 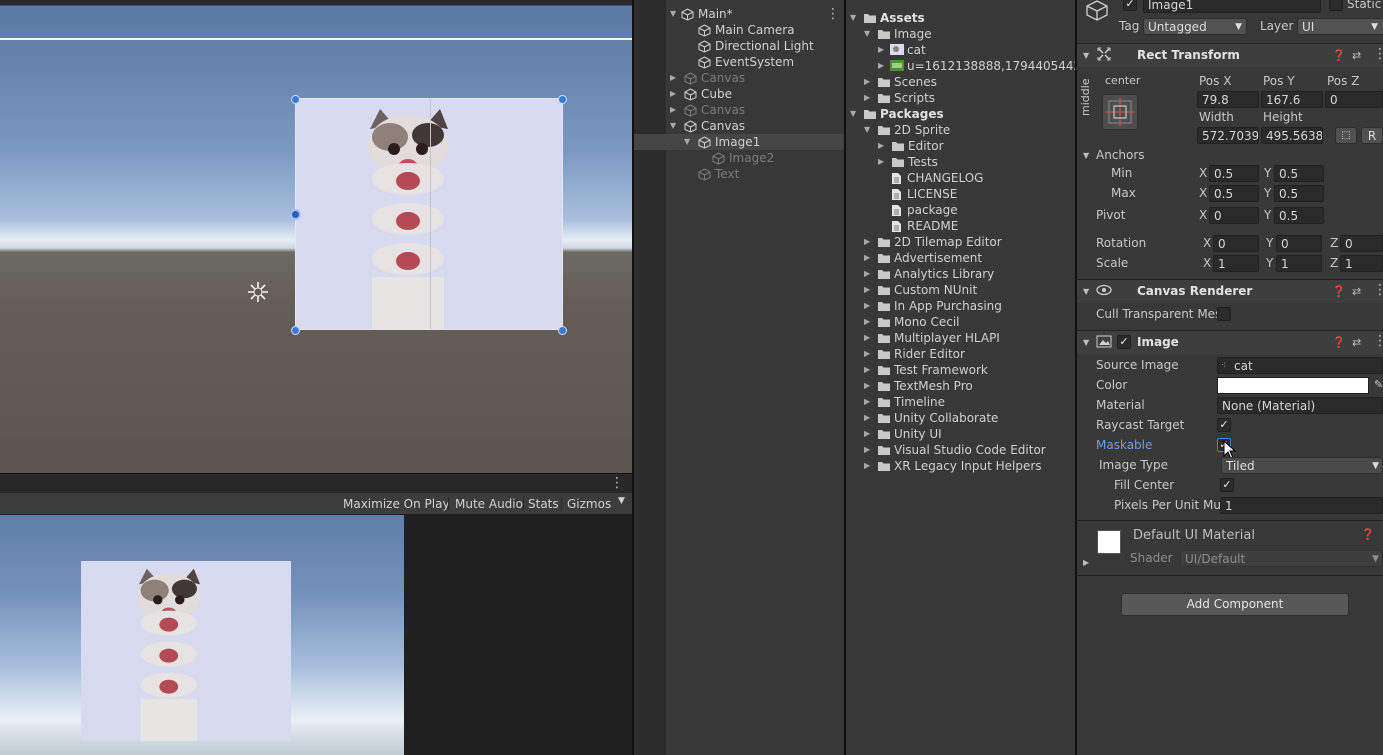 I want to click on anchor-max-x-field: 0.5, so click(x=1234, y=193).